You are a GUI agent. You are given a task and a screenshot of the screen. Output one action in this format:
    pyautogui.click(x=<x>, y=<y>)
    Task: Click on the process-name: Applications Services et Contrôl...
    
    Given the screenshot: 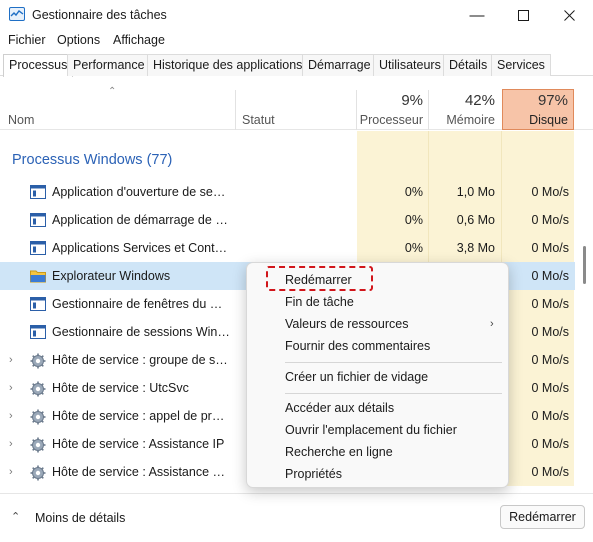 What is the action you would take?
    pyautogui.click(x=141, y=248)
    